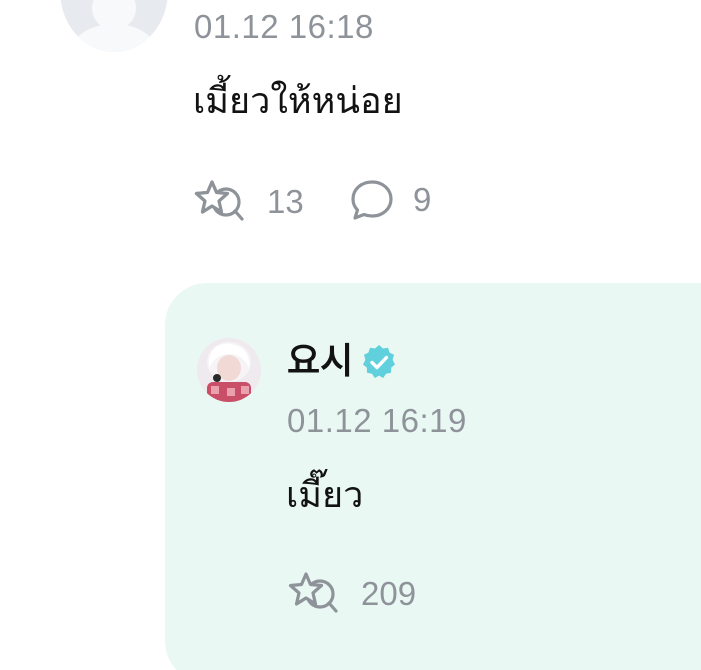 The width and height of the screenshot is (701, 670). What do you see at coordinates (285, 201) in the screenshot?
I see `like-count: 13` at bounding box center [285, 201].